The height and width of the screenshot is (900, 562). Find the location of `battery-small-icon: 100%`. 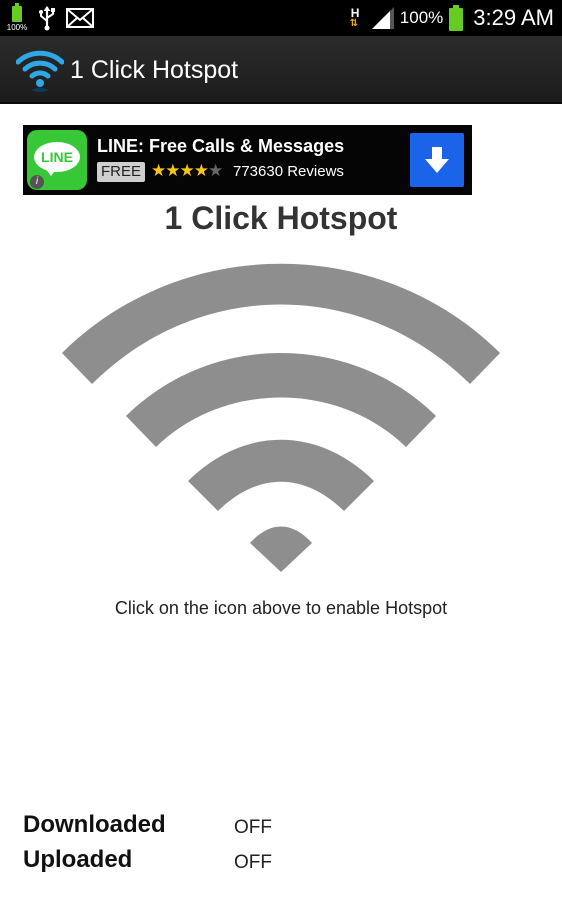

battery-small-icon: 100% is located at coordinates (17, 18).